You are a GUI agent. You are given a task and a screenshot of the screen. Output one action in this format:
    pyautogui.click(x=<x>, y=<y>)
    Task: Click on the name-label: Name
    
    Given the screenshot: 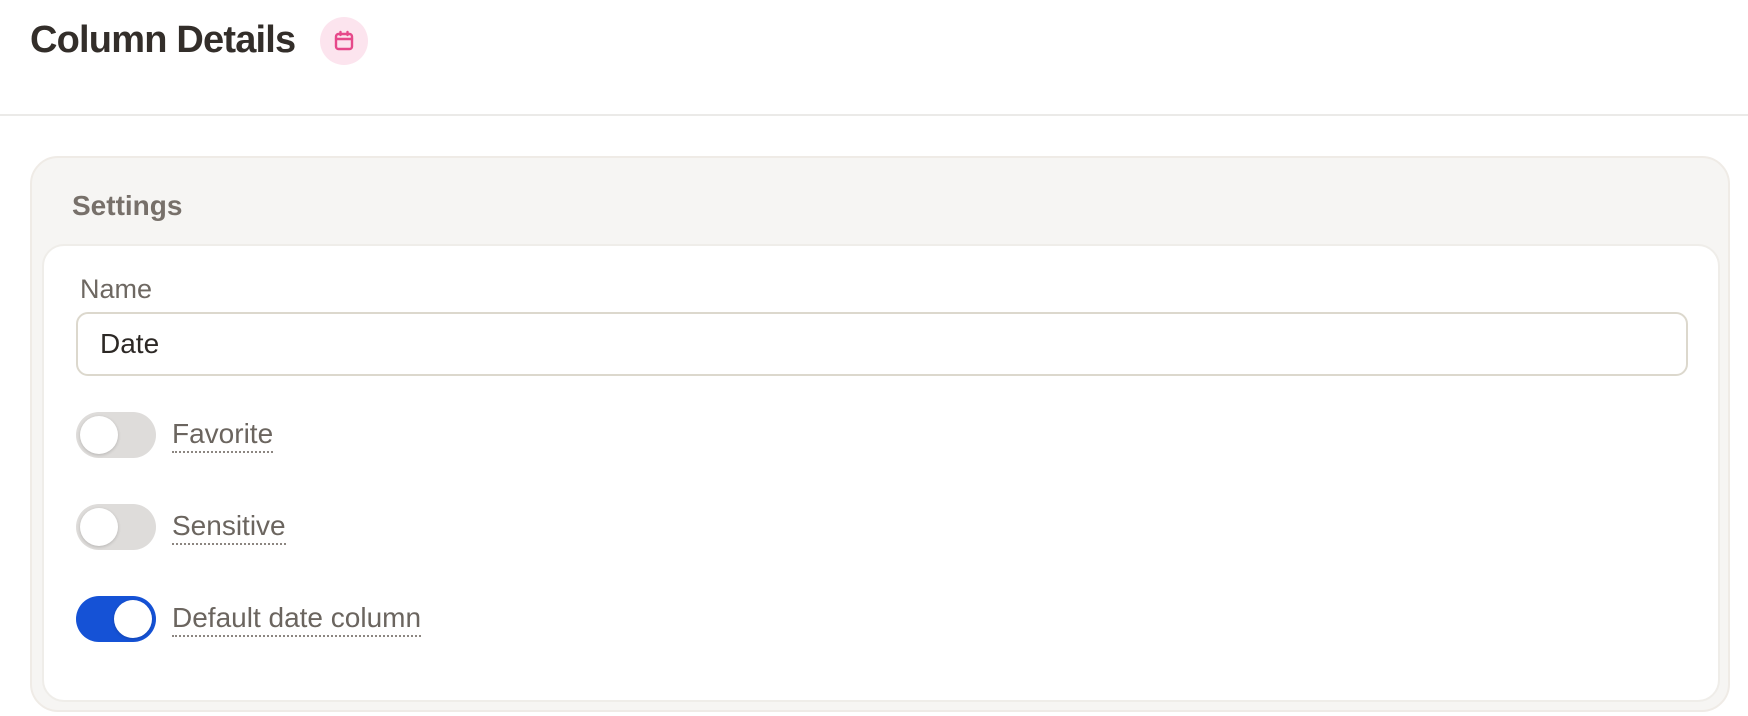 What is the action you would take?
    pyautogui.click(x=116, y=289)
    